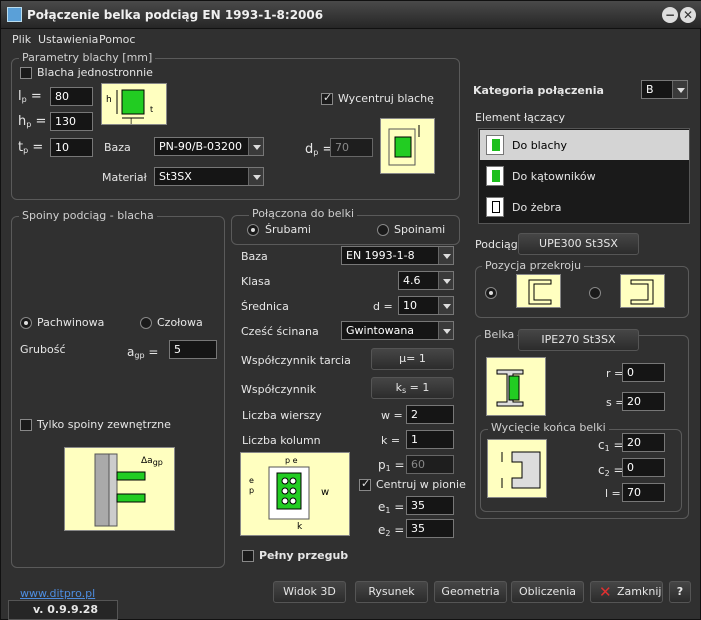 The height and width of the screenshot is (620, 701). Describe the element at coordinates (383, 306) in the screenshot. I see `d-label: d =` at that location.